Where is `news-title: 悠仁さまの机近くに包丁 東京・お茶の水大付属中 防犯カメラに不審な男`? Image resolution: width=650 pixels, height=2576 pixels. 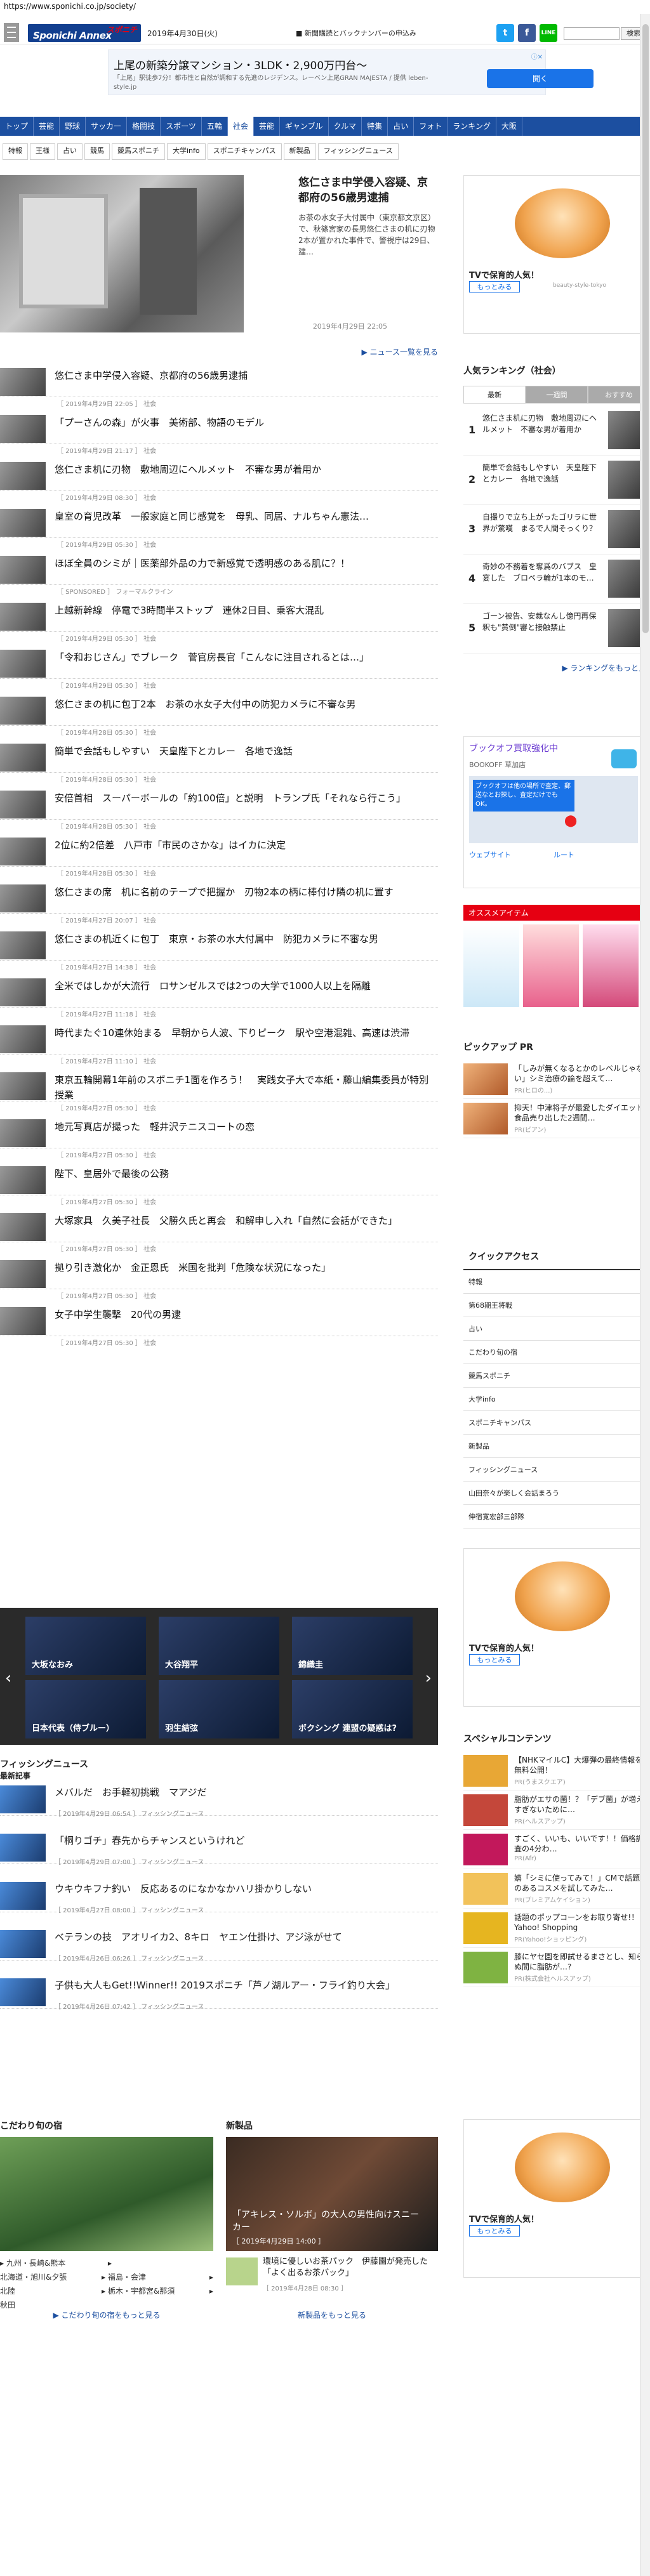 news-title: 悠仁さまの机近くに包丁 東京・お茶の水大付属中 防犯カメラに不審な男 is located at coordinates (245, 939).